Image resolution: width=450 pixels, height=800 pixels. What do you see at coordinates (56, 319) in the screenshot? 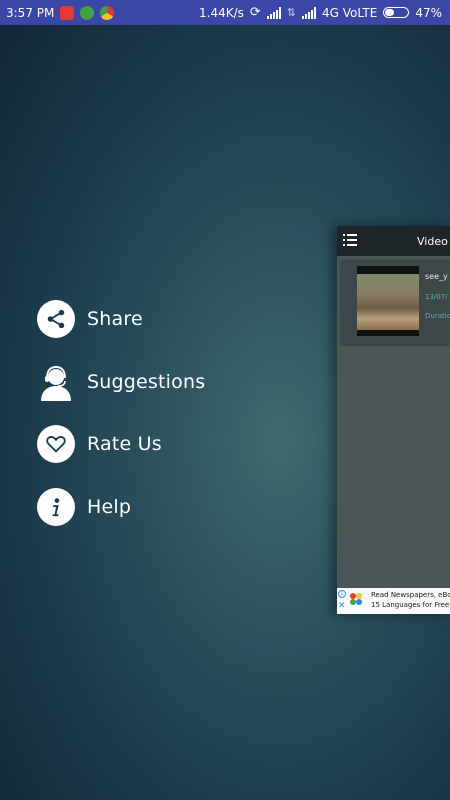
I see `share-icon` at bounding box center [56, 319].